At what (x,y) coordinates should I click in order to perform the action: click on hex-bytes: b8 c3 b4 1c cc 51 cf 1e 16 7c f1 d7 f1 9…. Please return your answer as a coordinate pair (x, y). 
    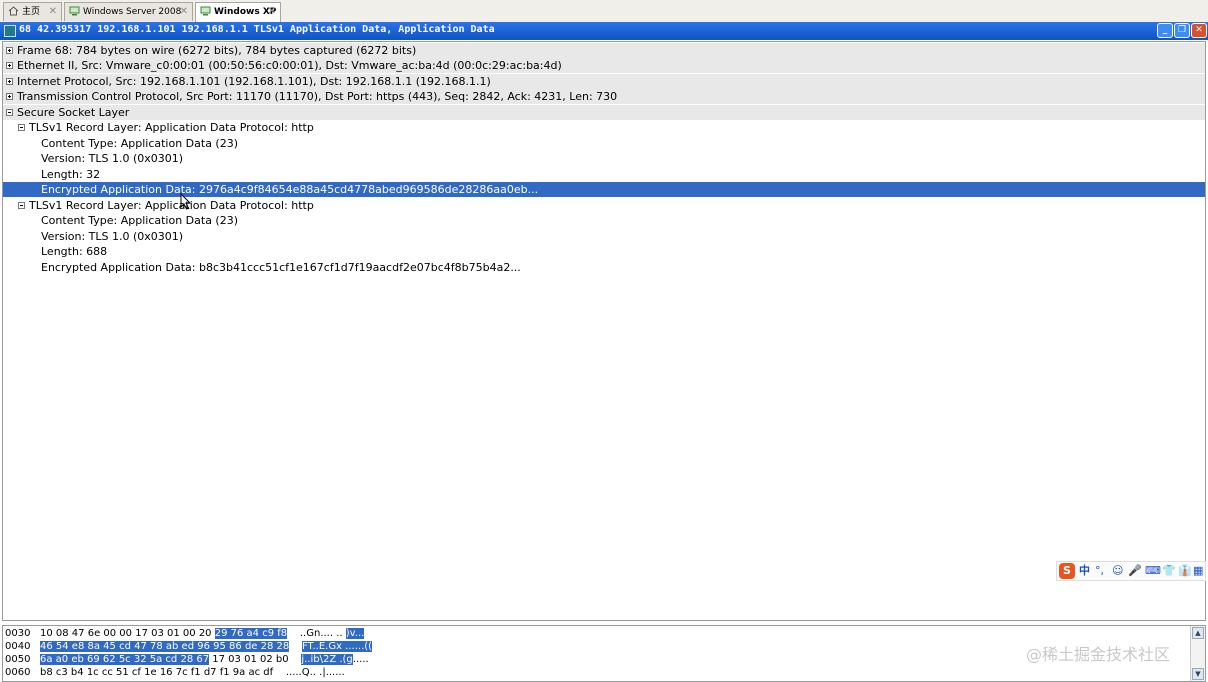
    Looking at the image, I should click on (157, 672).